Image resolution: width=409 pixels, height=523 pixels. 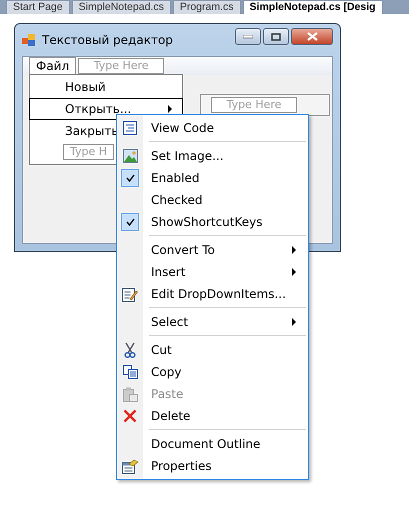 What do you see at coordinates (212, 444) in the screenshot?
I see `menu-item: Document Outline` at bounding box center [212, 444].